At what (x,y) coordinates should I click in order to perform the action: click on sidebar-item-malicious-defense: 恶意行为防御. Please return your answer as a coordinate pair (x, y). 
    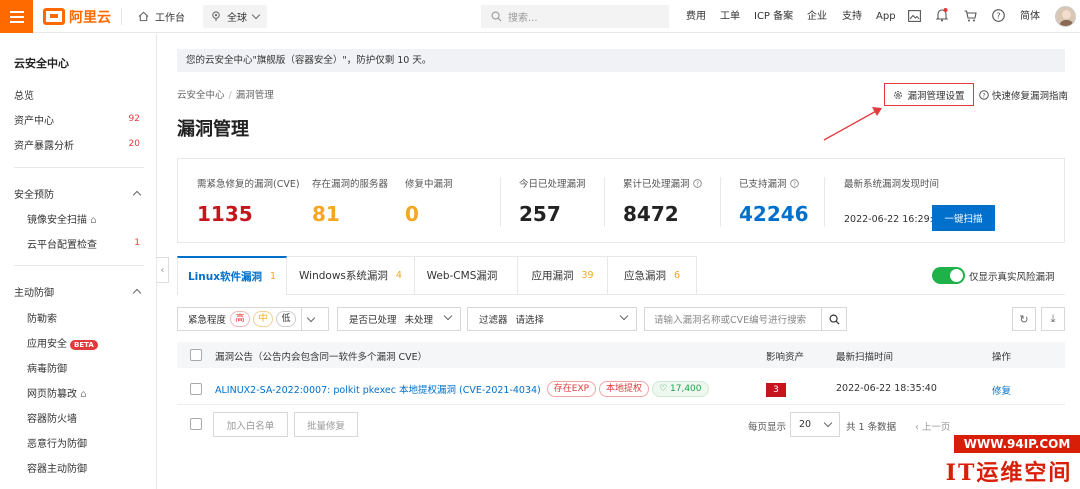
    Looking at the image, I should click on (83, 442).